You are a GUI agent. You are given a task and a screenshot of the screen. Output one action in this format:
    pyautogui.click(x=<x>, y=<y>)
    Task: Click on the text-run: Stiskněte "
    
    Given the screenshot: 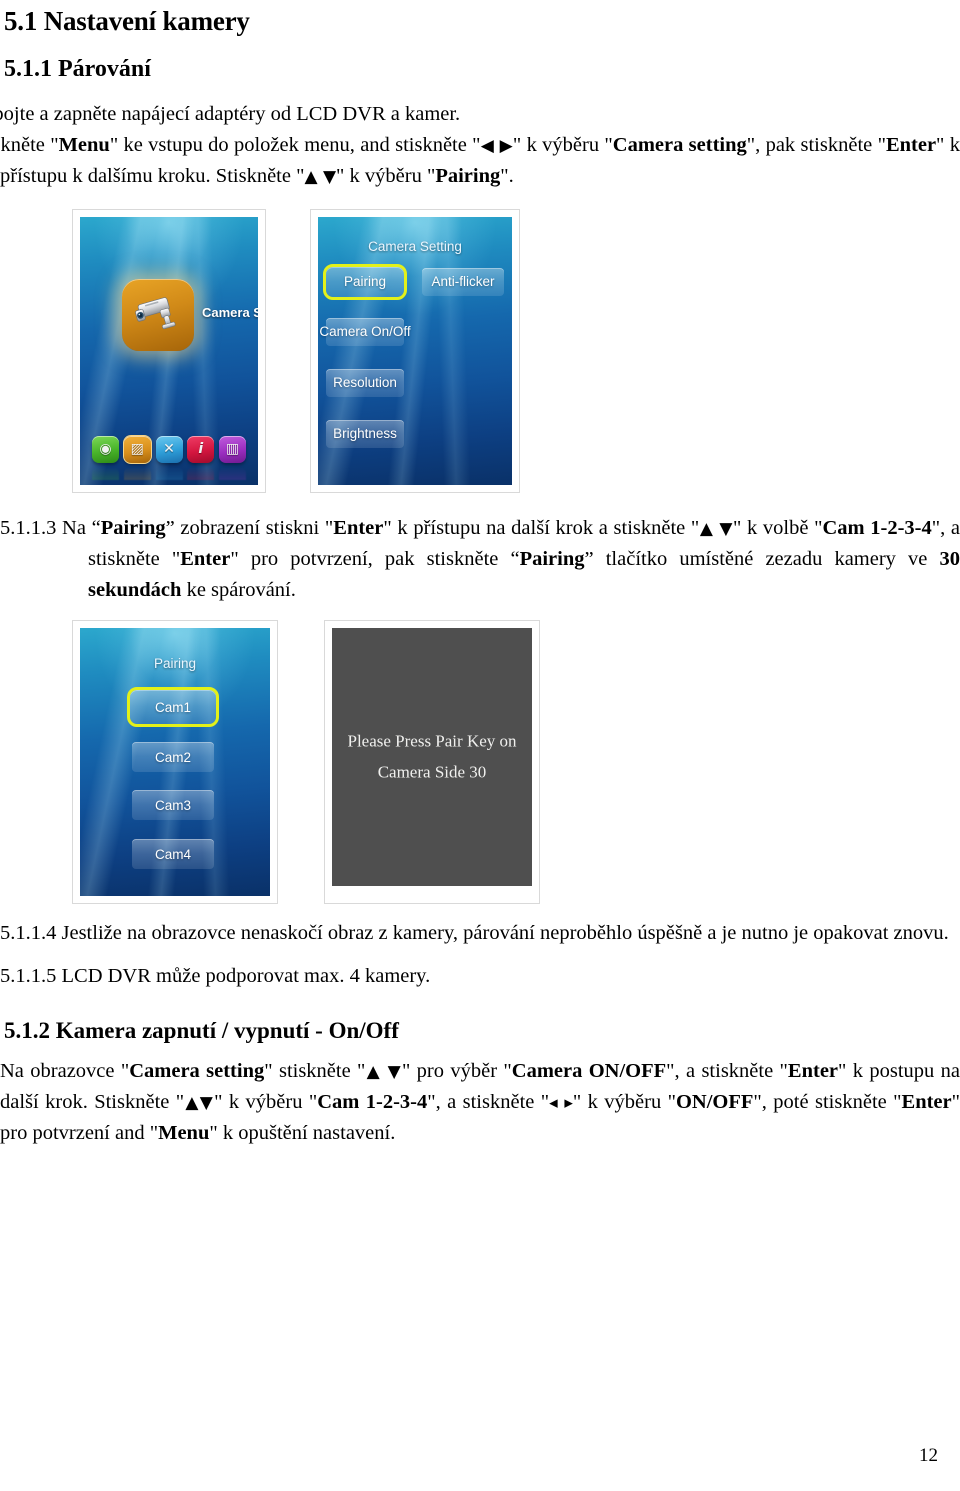 What is the action you would take?
    pyautogui.click(x=29, y=145)
    